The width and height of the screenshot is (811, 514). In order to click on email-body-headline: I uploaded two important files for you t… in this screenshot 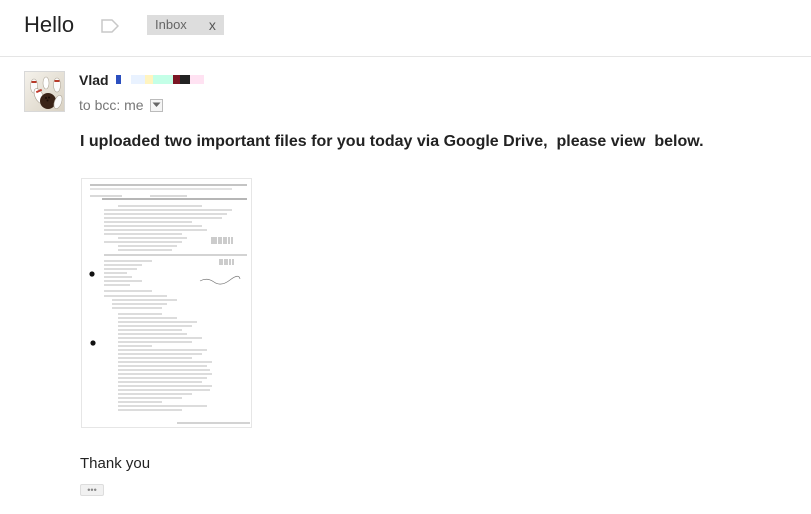, I will do `click(392, 141)`.